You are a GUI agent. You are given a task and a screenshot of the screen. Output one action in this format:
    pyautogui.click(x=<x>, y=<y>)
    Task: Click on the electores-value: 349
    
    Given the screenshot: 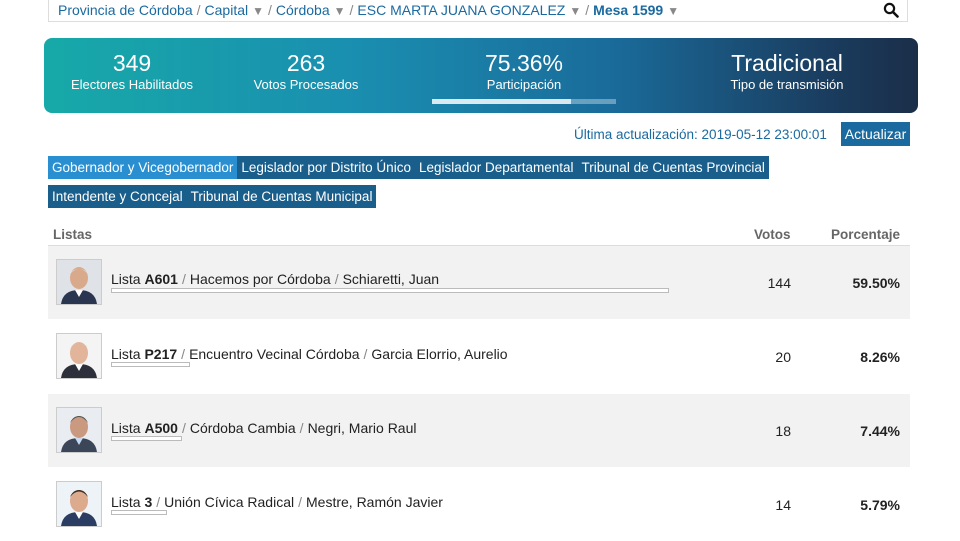 What is the action you would take?
    pyautogui.click(x=132, y=63)
    